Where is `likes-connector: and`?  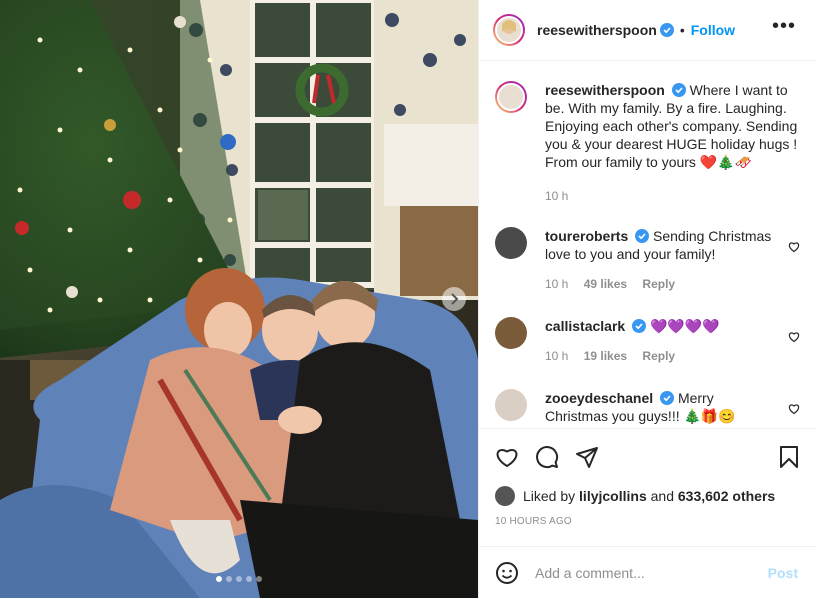 likes-connector: and is located at coordinates (662, 496).